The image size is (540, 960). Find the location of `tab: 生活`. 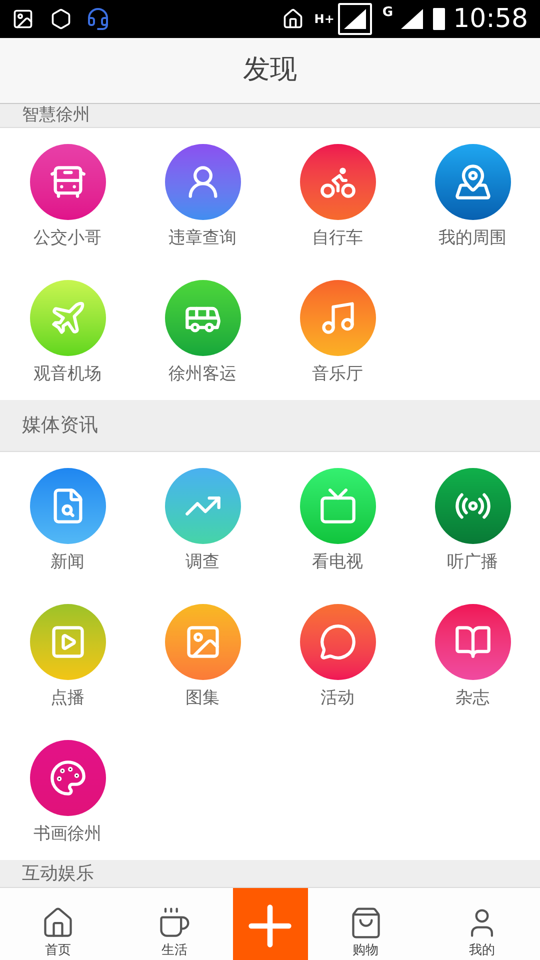

tab: 生活 is located at coordinates (174, 924).